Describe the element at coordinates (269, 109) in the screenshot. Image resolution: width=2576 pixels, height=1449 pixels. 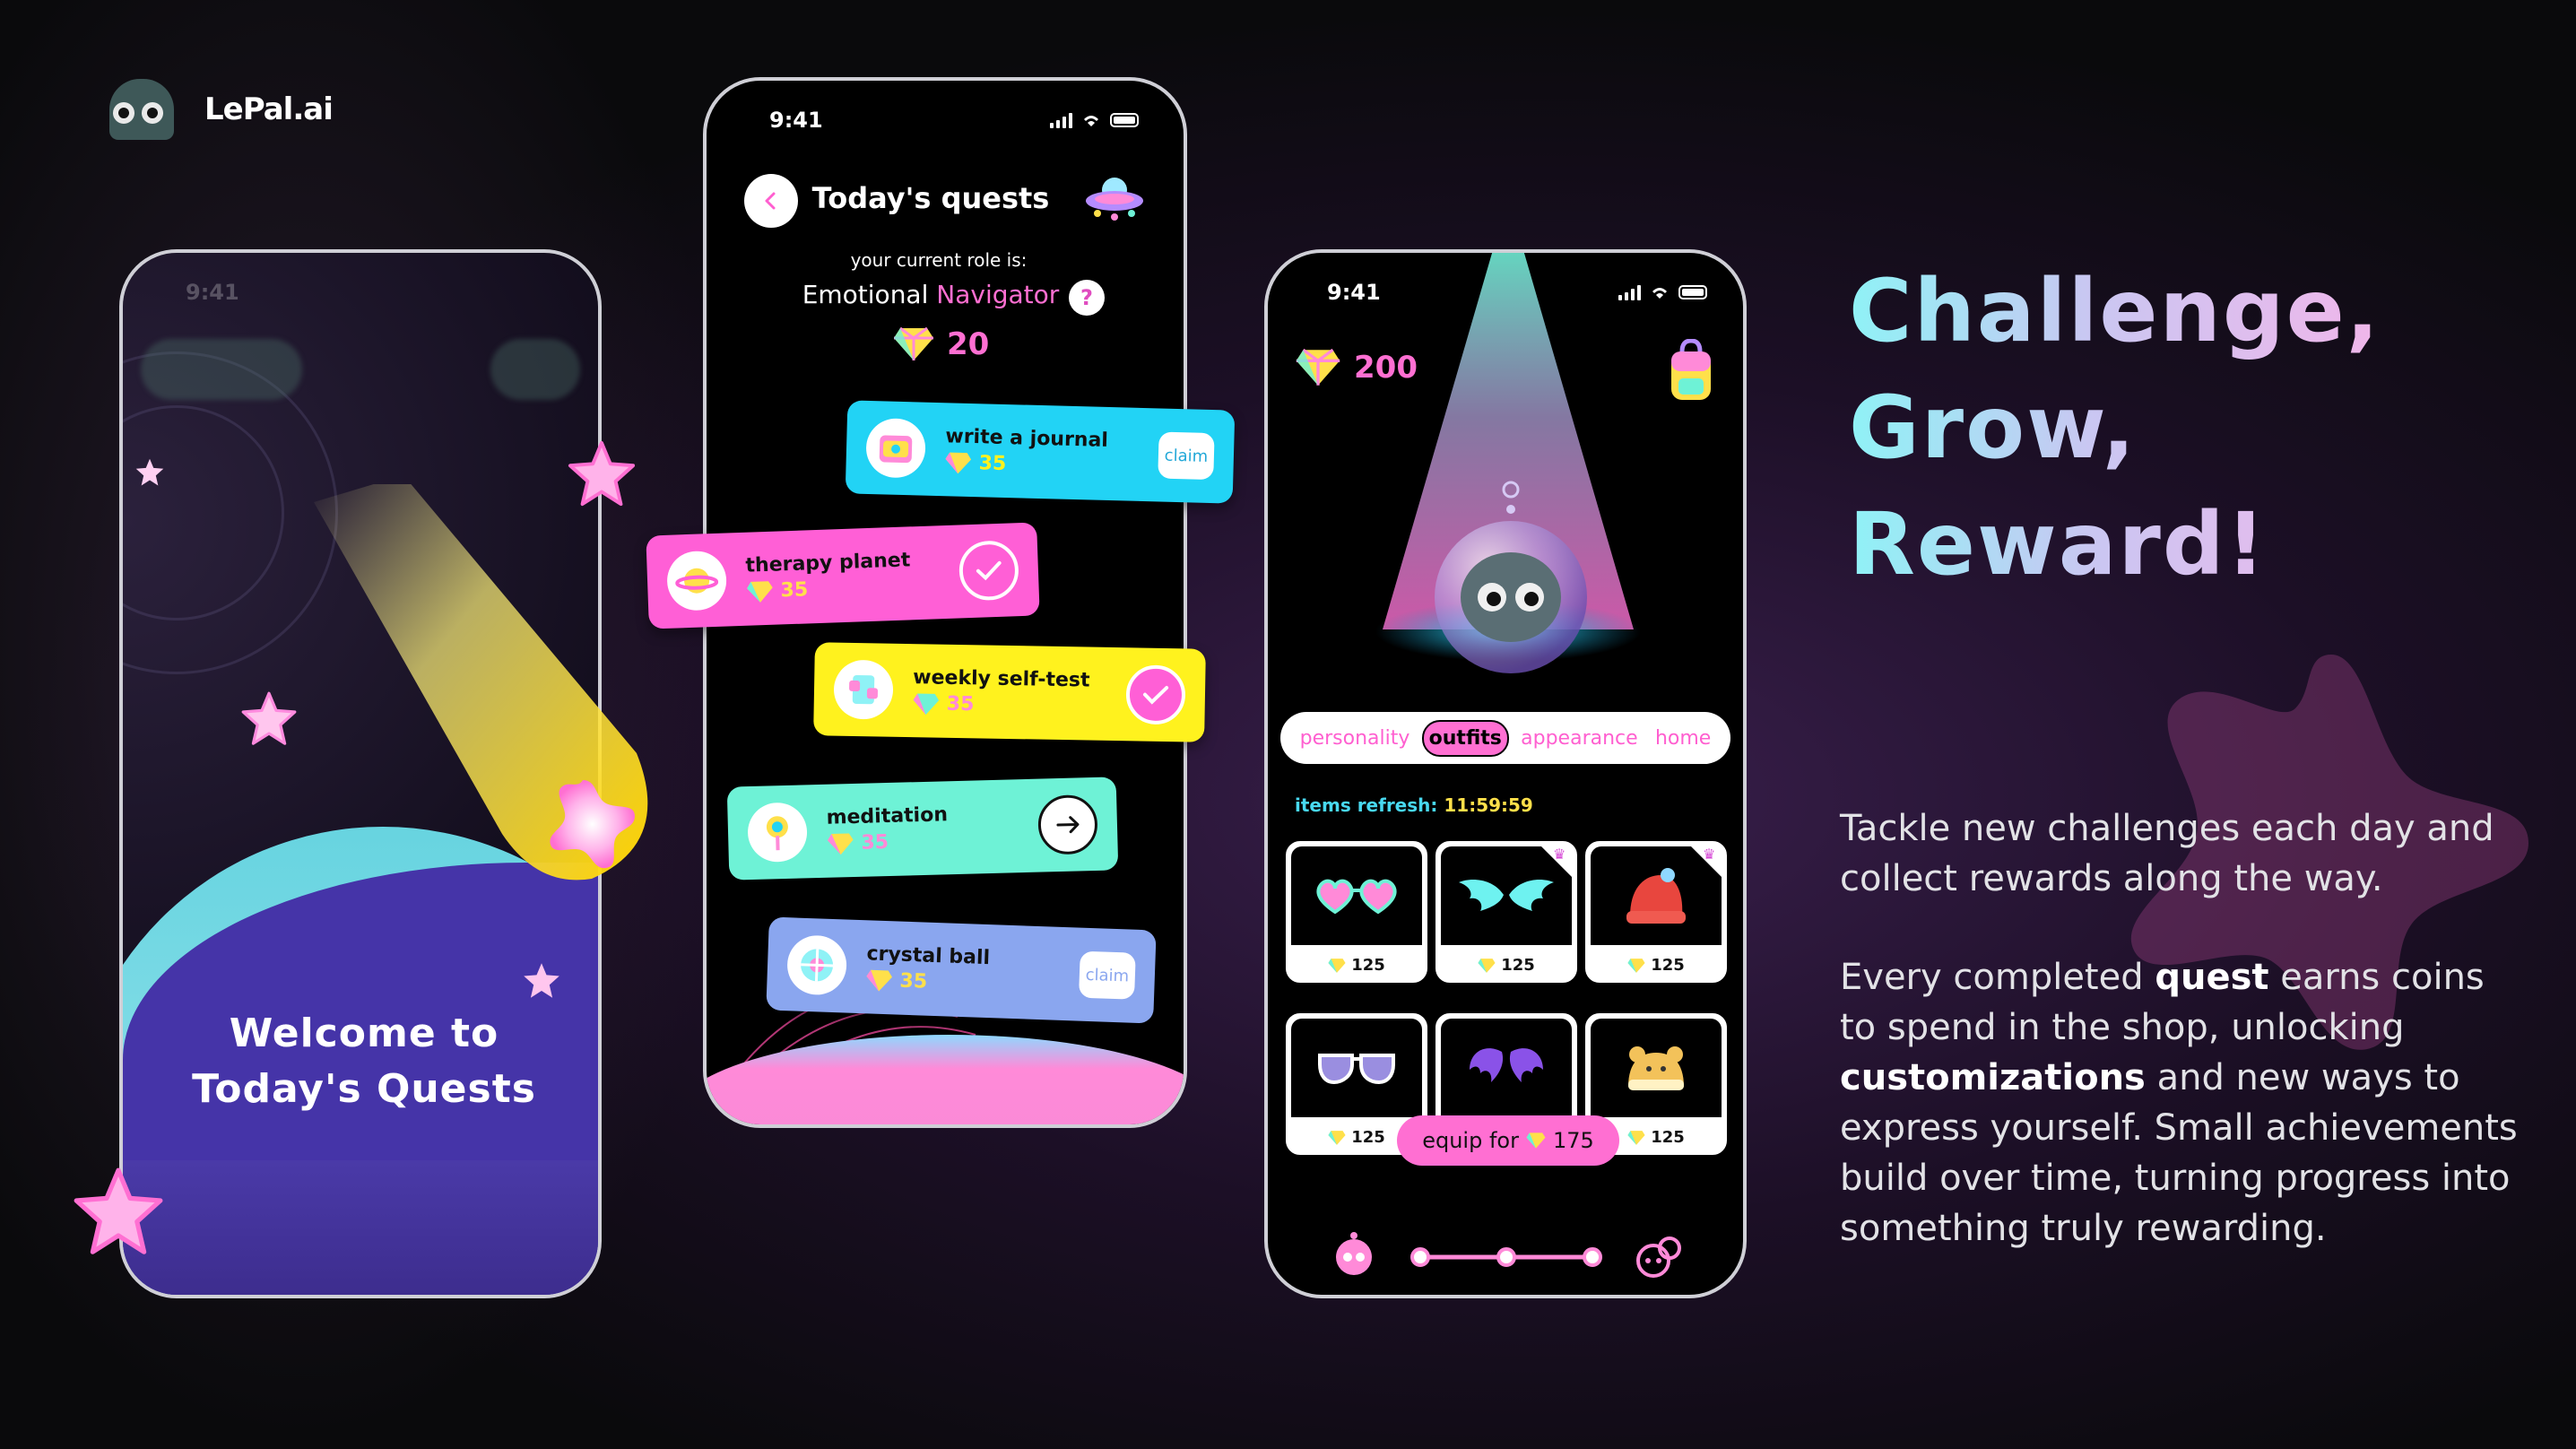
I see `brand-name: LePal.ai` at that location.